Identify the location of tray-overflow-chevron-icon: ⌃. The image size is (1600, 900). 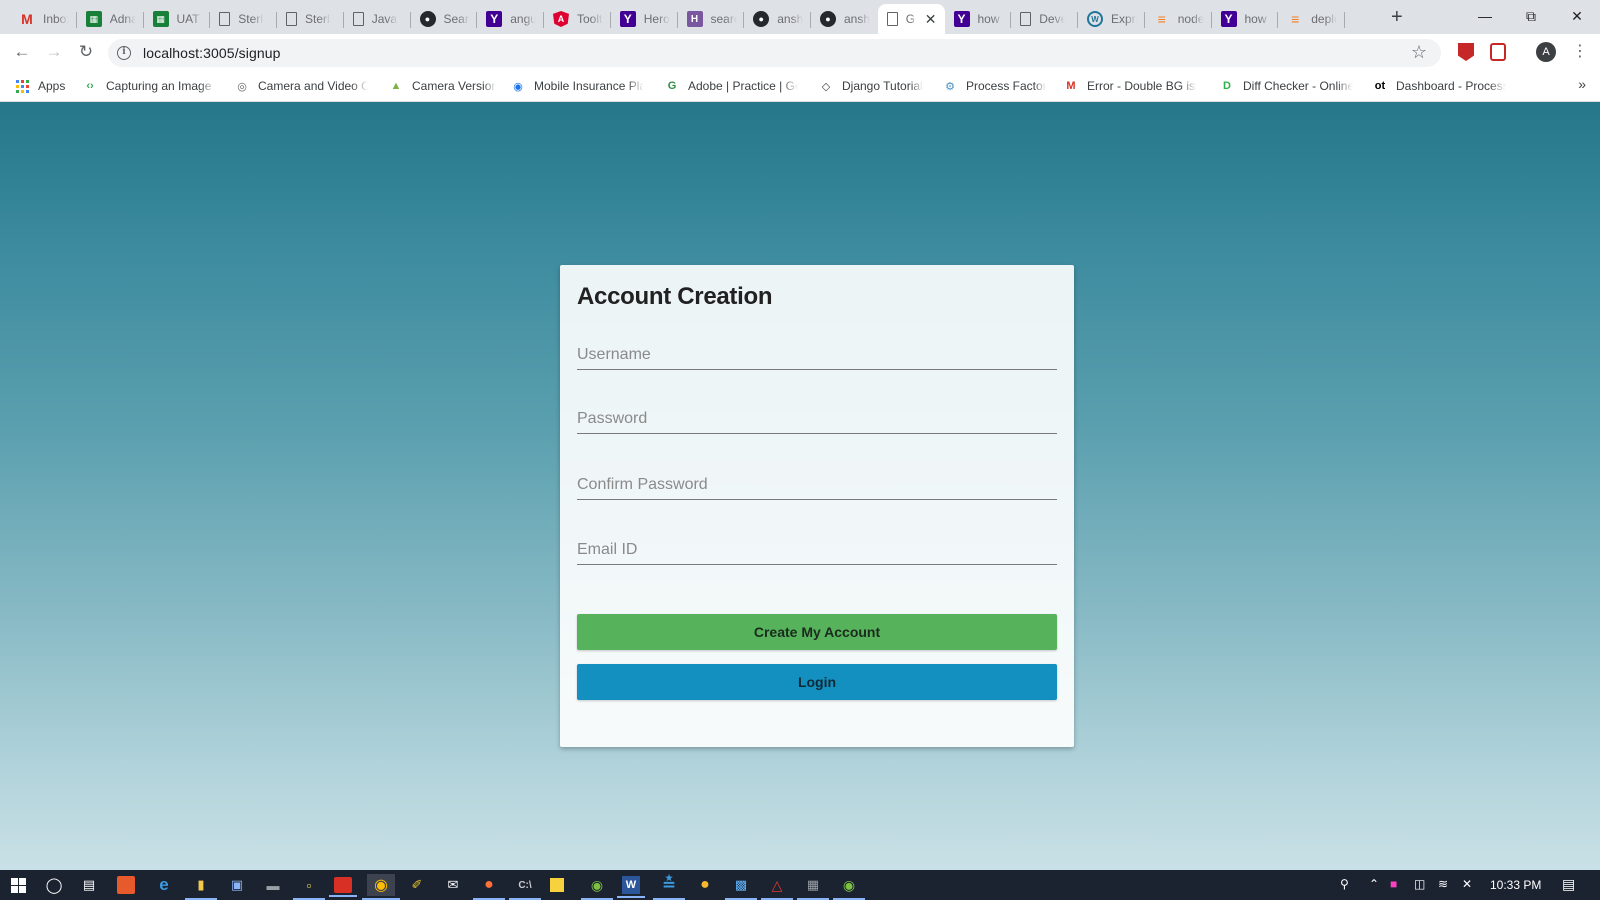
(1374, 884).